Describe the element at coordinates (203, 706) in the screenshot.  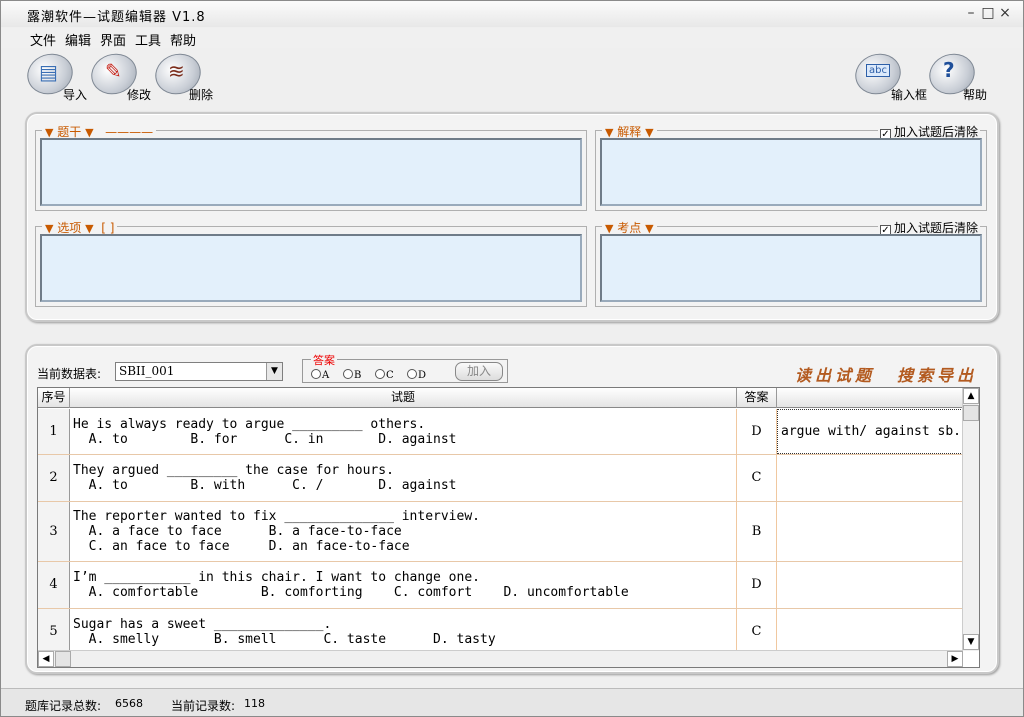
I see `current-record-label: 当前记录数:` at that location.